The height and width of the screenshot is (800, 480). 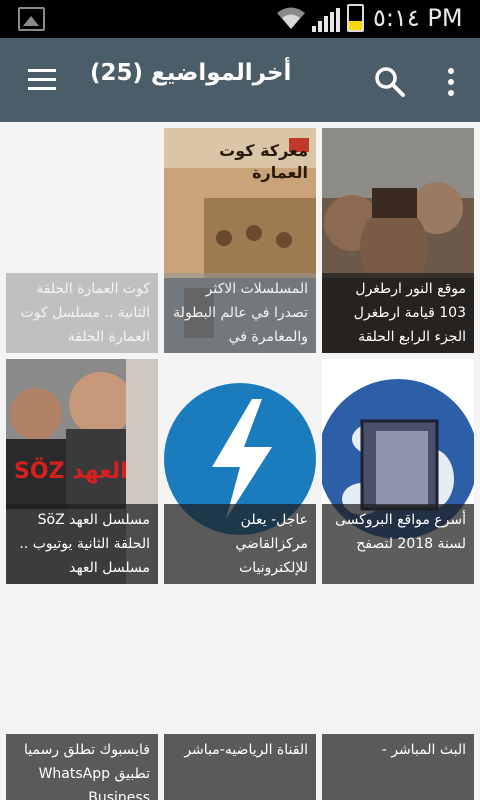 What do you see at coordinates (398, 544) in the screenshot?
I see `post-caption: أسرع مواقع البروكسى لسنة 2018 لتصفح` at bounding box center [398, 544].